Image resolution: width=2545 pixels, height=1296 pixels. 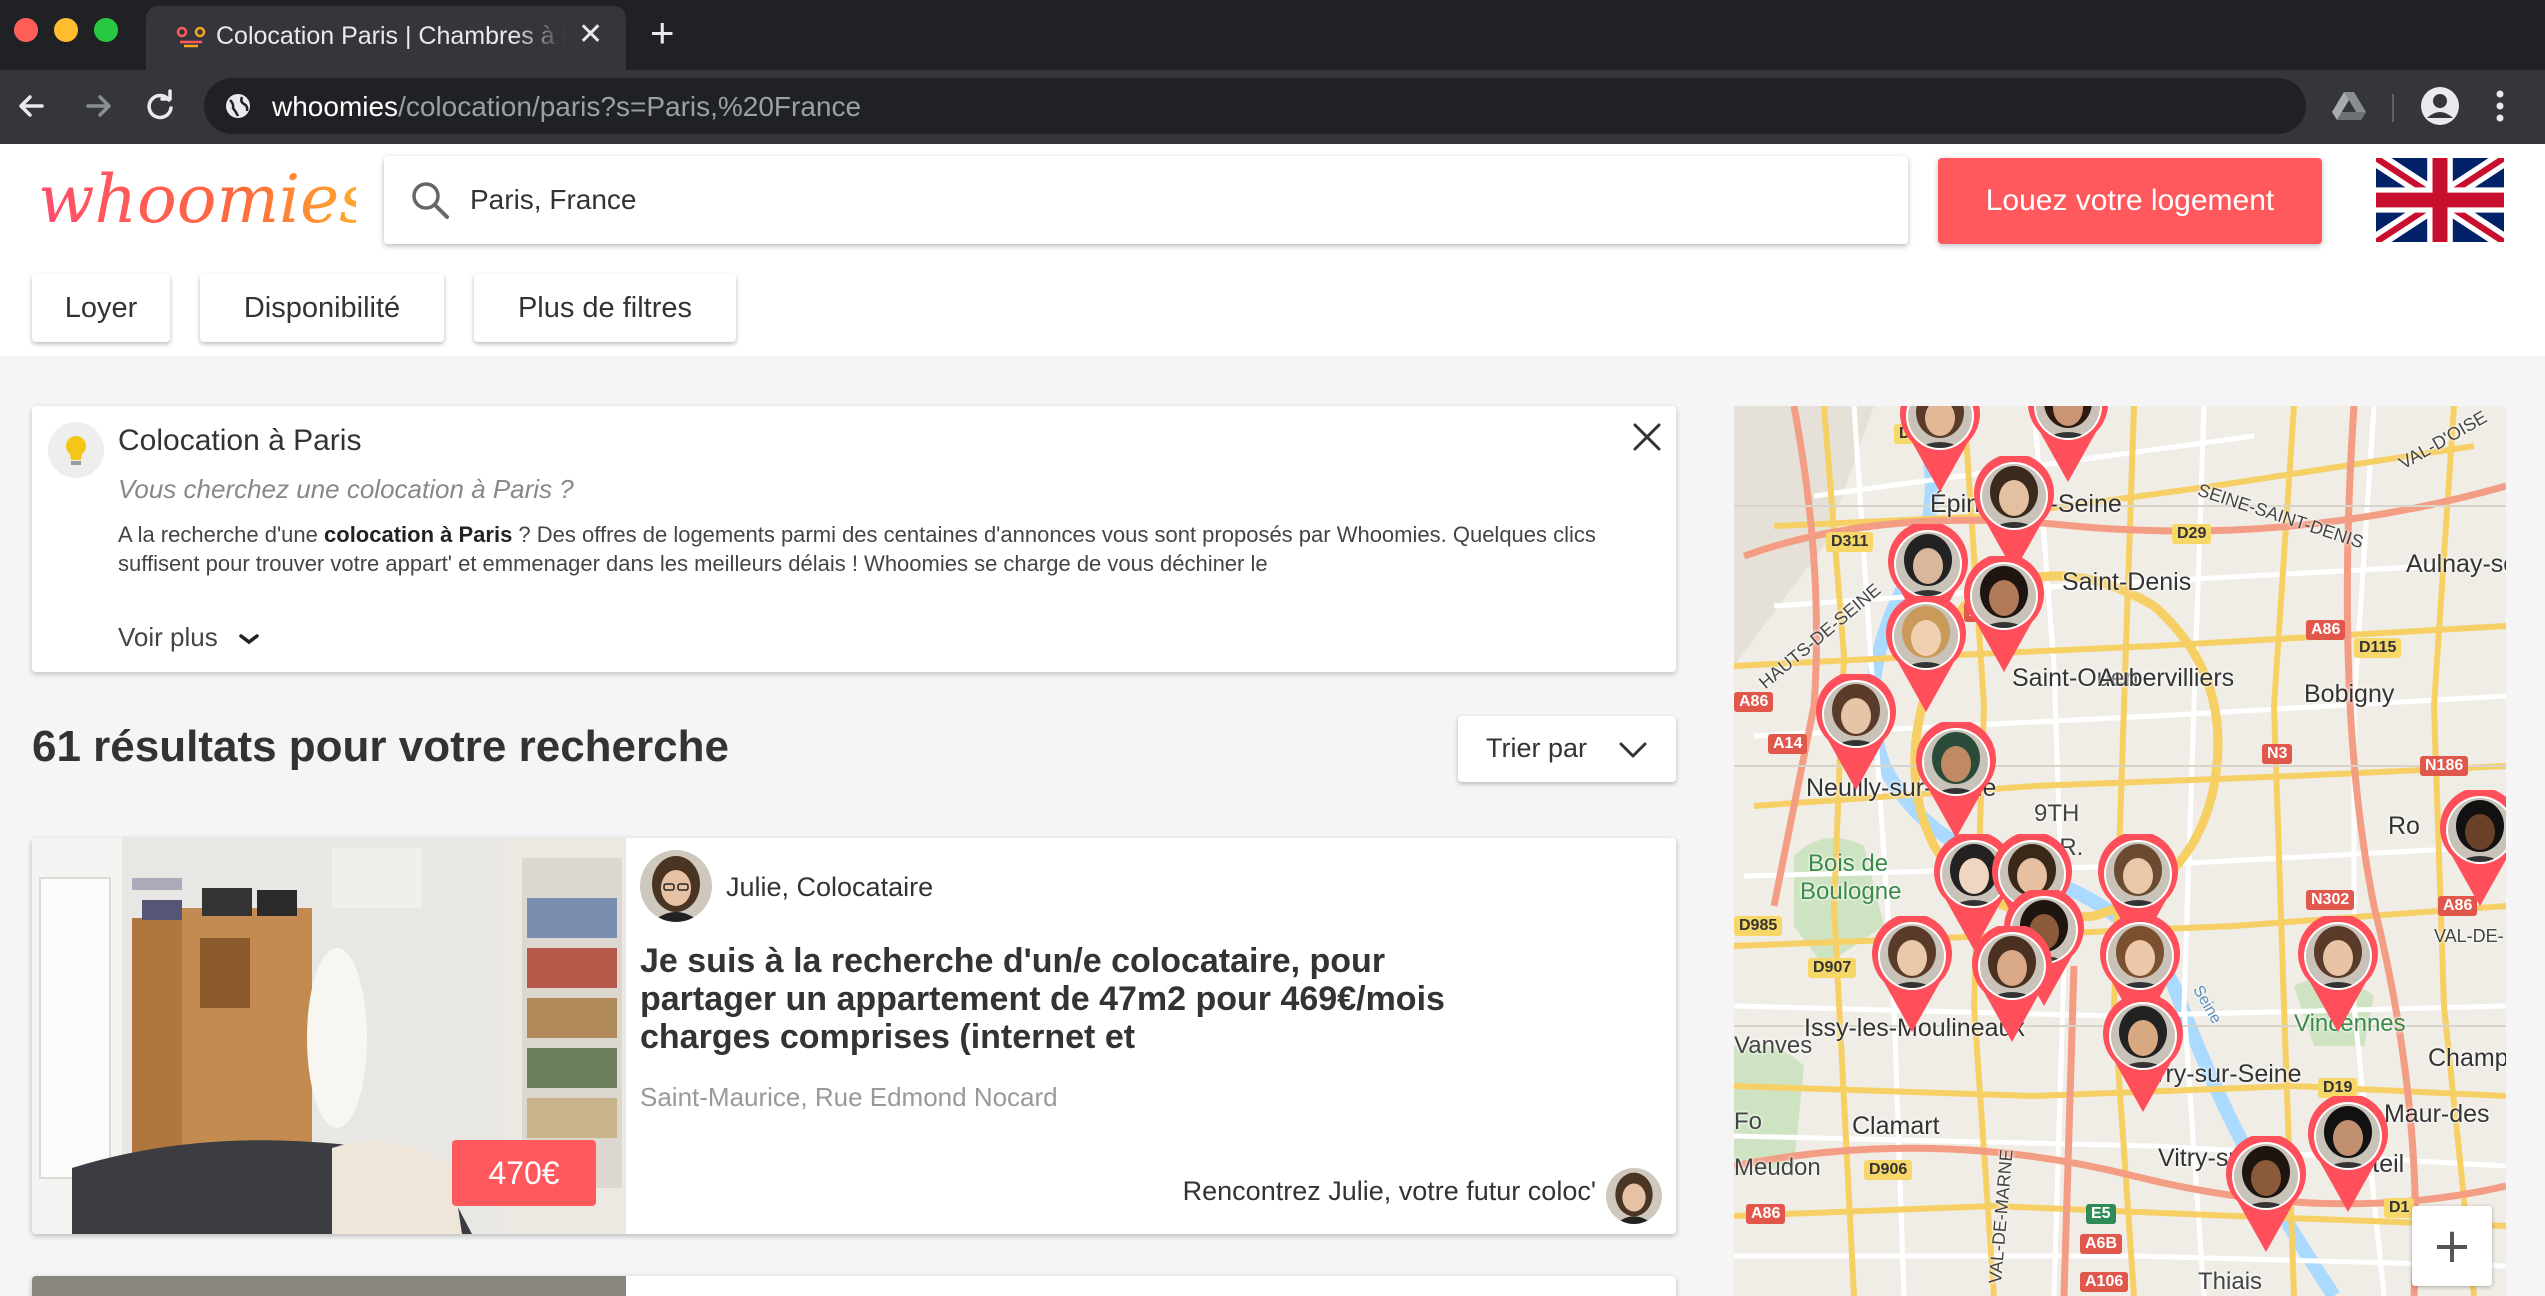 I want to click on map-place-label: Vanves, so click(x=1773, y=1045).